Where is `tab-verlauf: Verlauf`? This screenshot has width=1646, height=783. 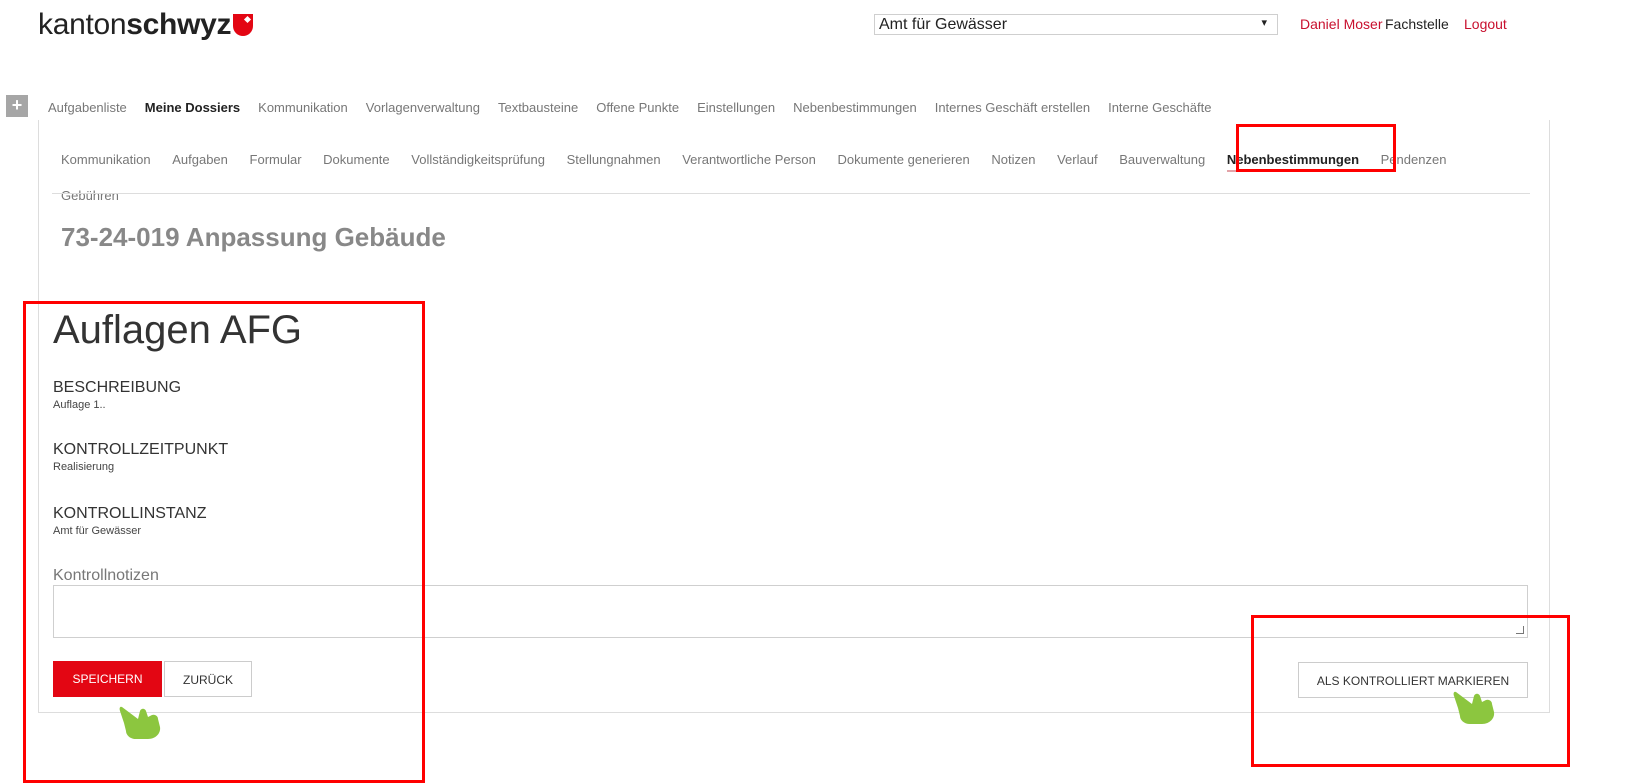
tab-verlauf: Verlauf is located at coordinates (1077, 160).